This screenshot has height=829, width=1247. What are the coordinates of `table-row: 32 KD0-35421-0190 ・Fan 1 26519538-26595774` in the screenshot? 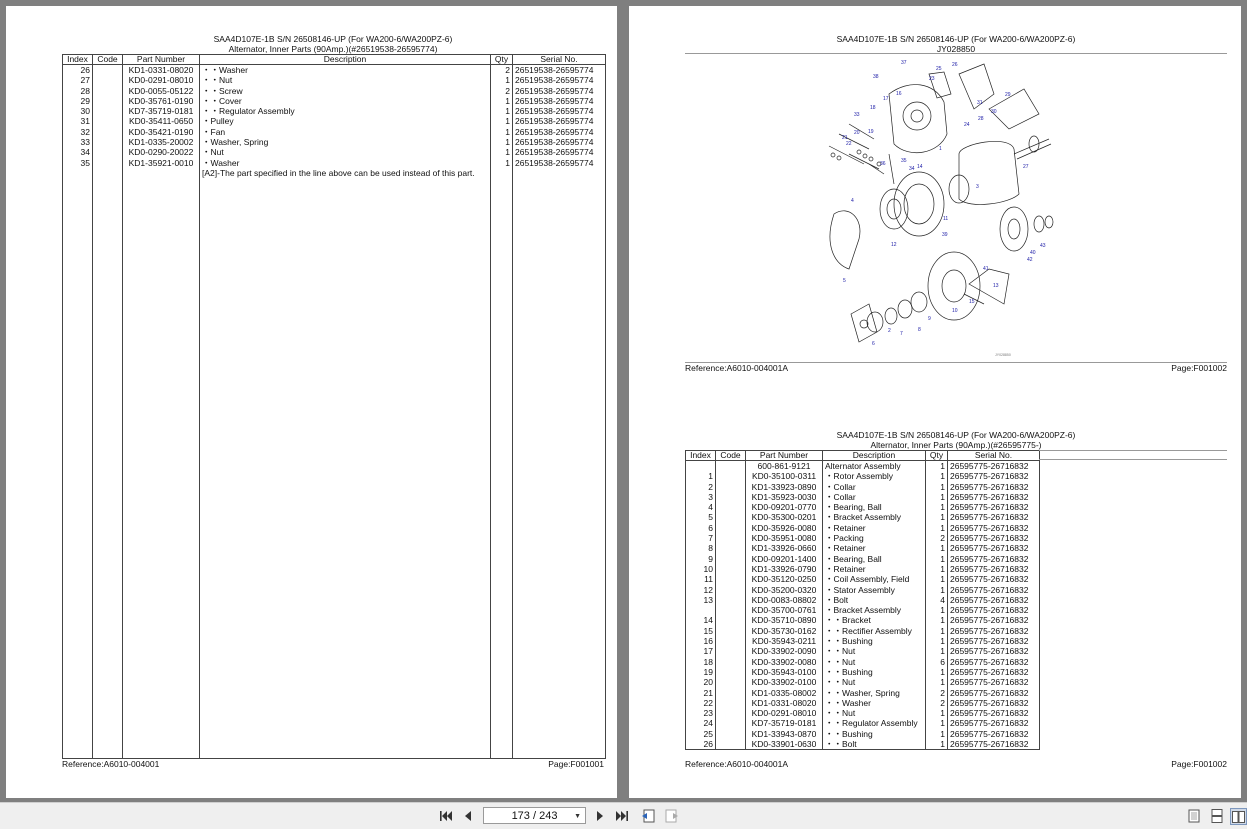 It's located at (334, 132).